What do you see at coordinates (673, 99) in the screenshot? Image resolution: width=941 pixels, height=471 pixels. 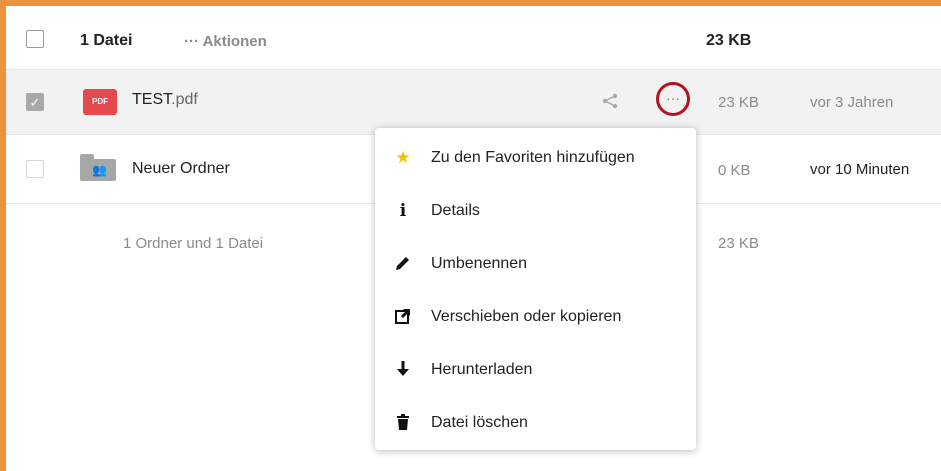 I see `more-actions-button: ···` at bounding box center [673, 99].